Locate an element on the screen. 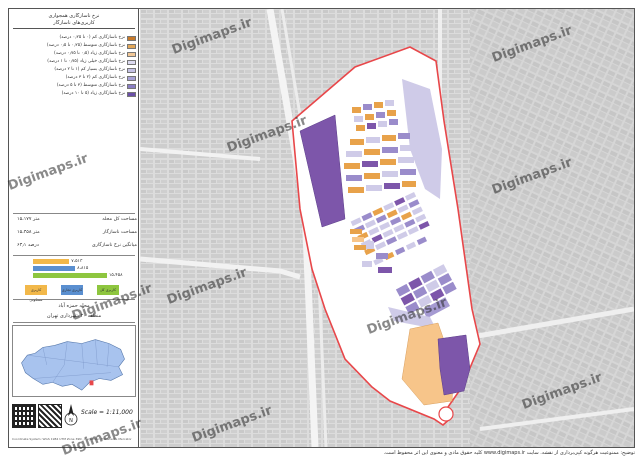 This screenshot has height=461, width=643. svg-text: N is located at coordinates (71, 421).